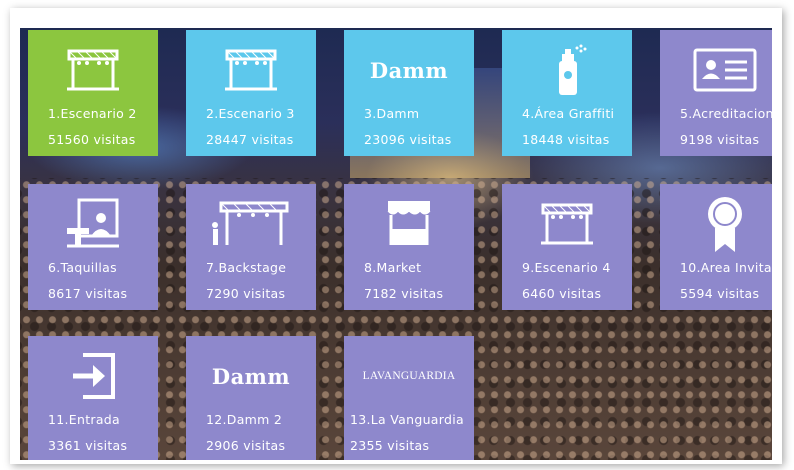 This screenshot has height=470, width=794. Describe the element at coordinates (246, 293) in the screenshot. I see `zone-visits: 7290 visitas` at that location.